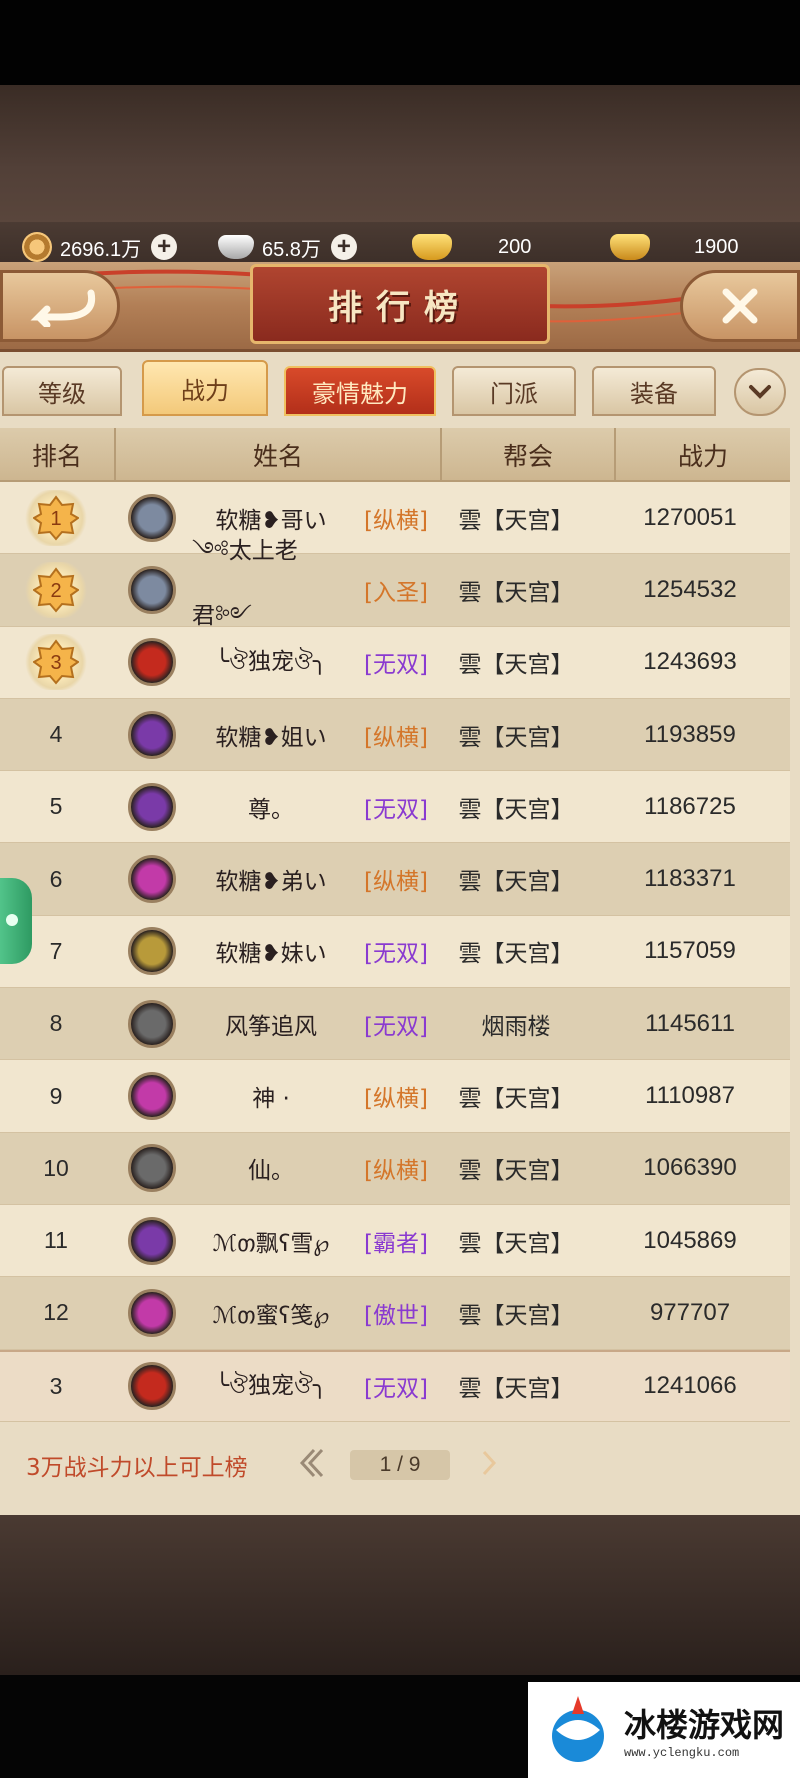 This screenshot has height=1778, width=800. I want to click on power-value: 1183371, so click(690, 879).